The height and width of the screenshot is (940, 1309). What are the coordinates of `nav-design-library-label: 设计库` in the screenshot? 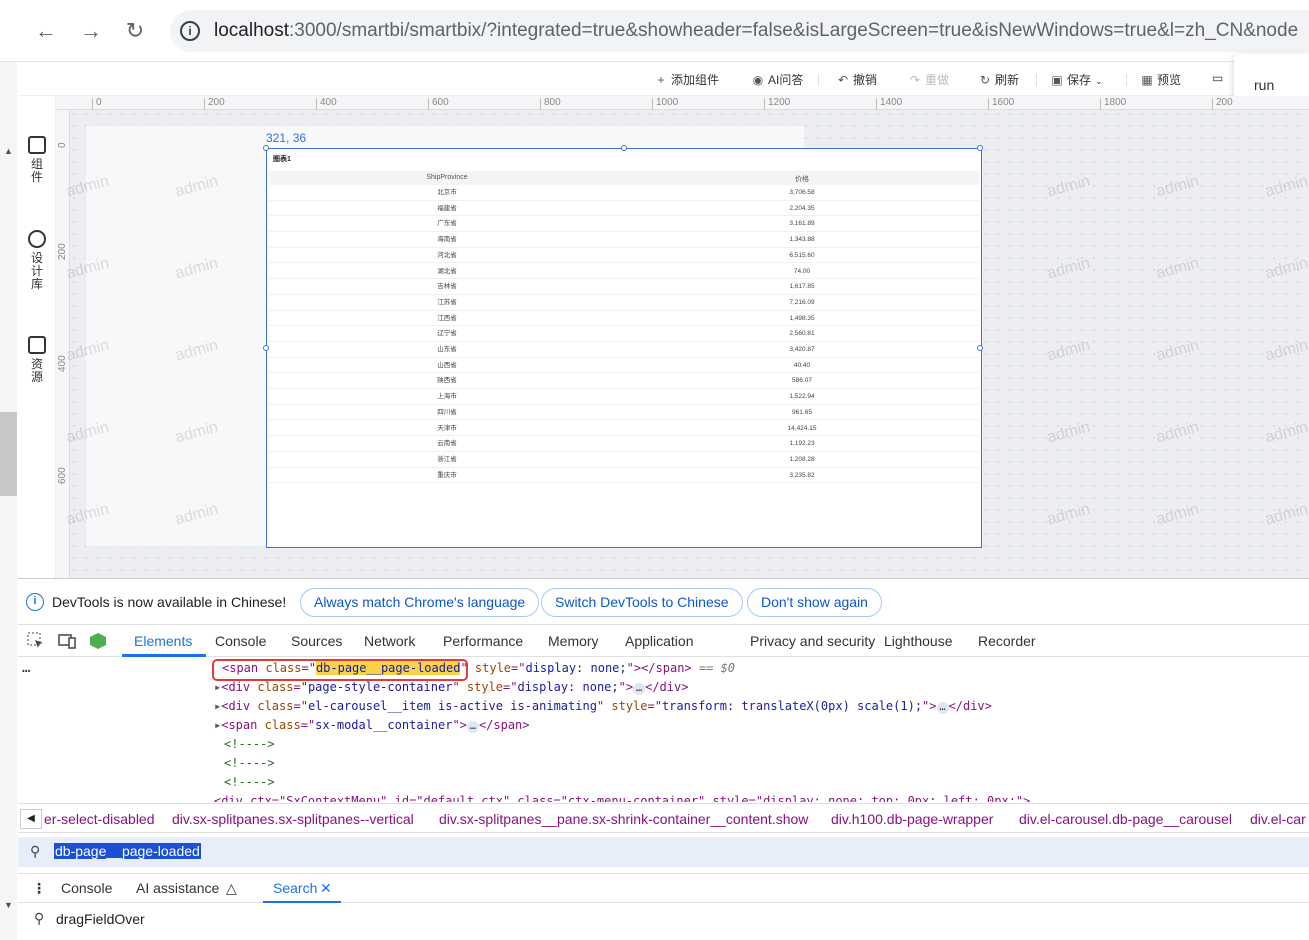 It's located at (36, 271).